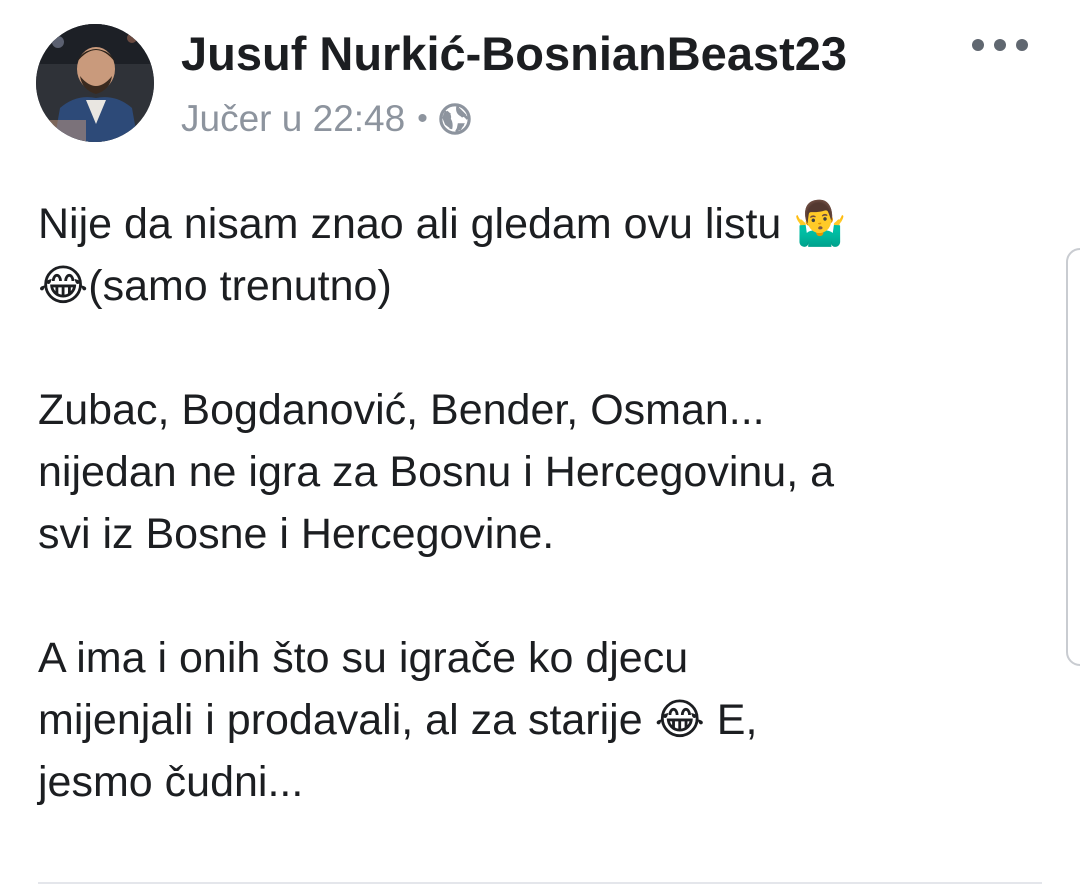 This screenshot has height=885, width=1080. What do you see at coordinates (540, 883) in the screenshot?
I see `post-divider` at bounding box center [540, 883].